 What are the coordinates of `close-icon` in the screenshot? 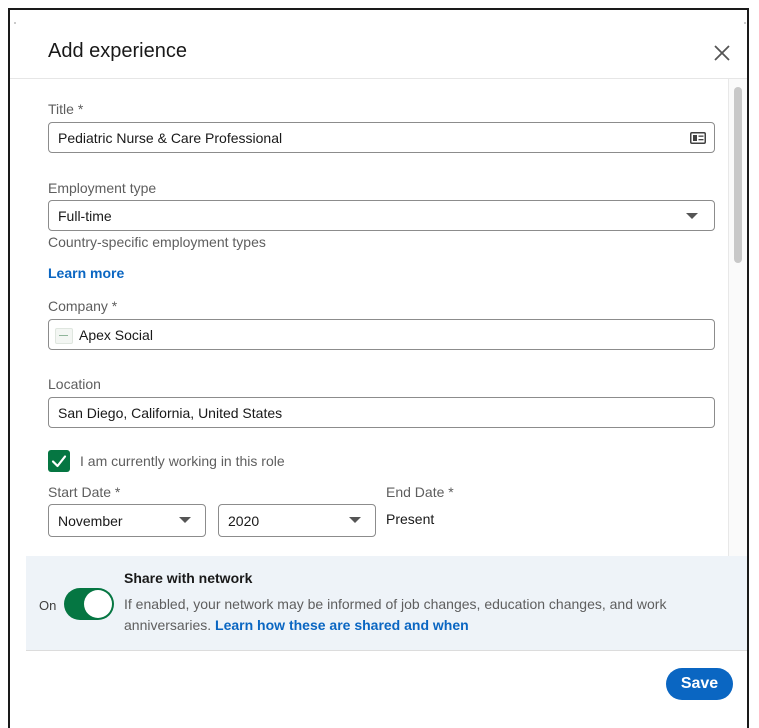 It's located at (722, 53).